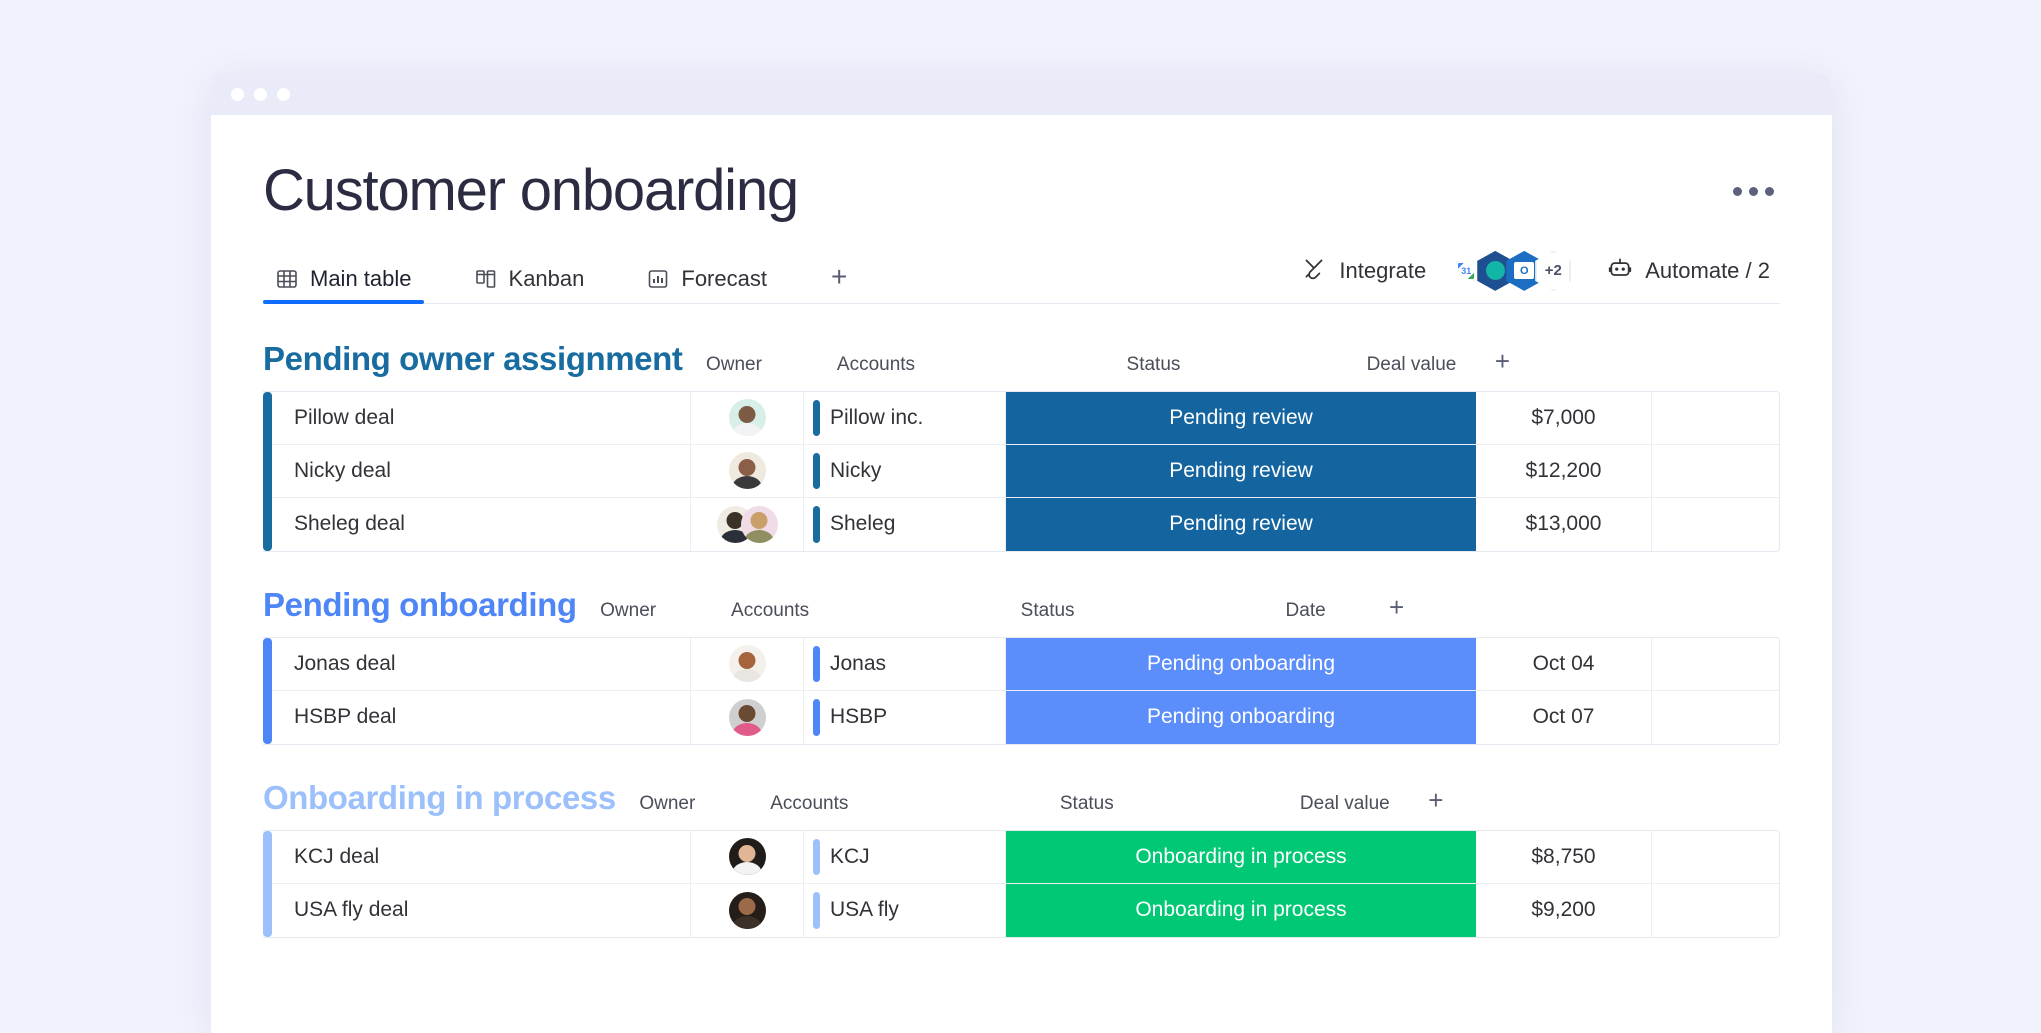  What do you see at coordinates (1510, 270) in the screenshot?
I see `integration-chips: O +2` at bounding box center [1510, 270].